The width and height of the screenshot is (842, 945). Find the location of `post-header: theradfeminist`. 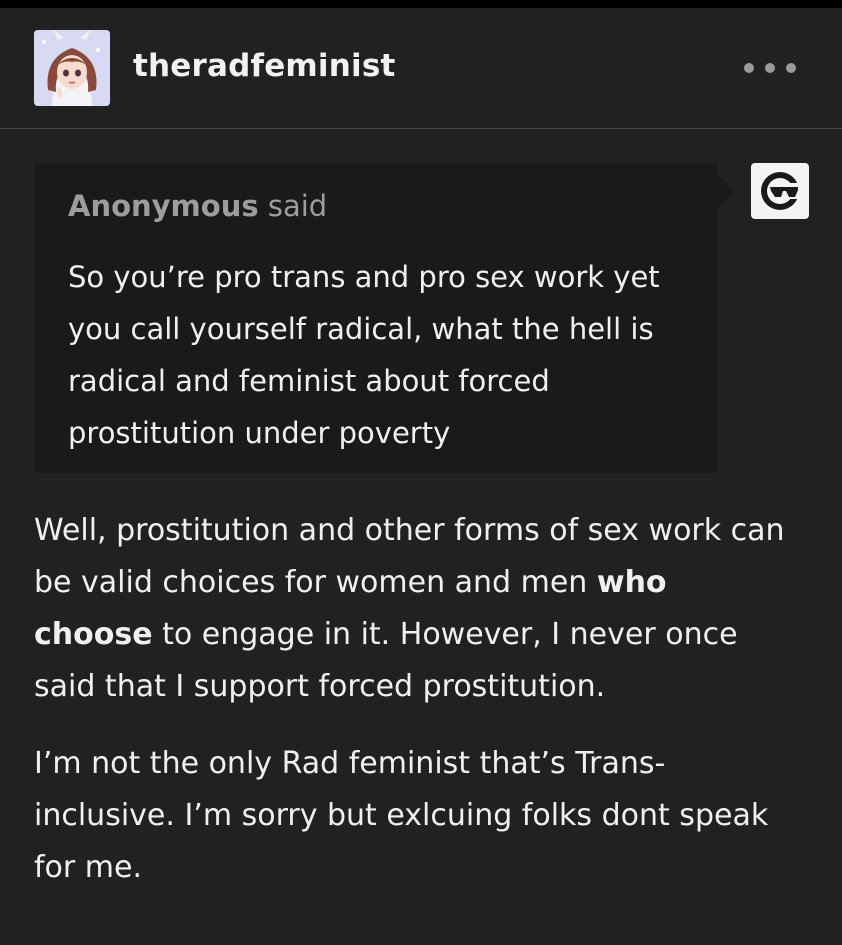

post-header: theradfeminist is located at coordinates (421, 68).